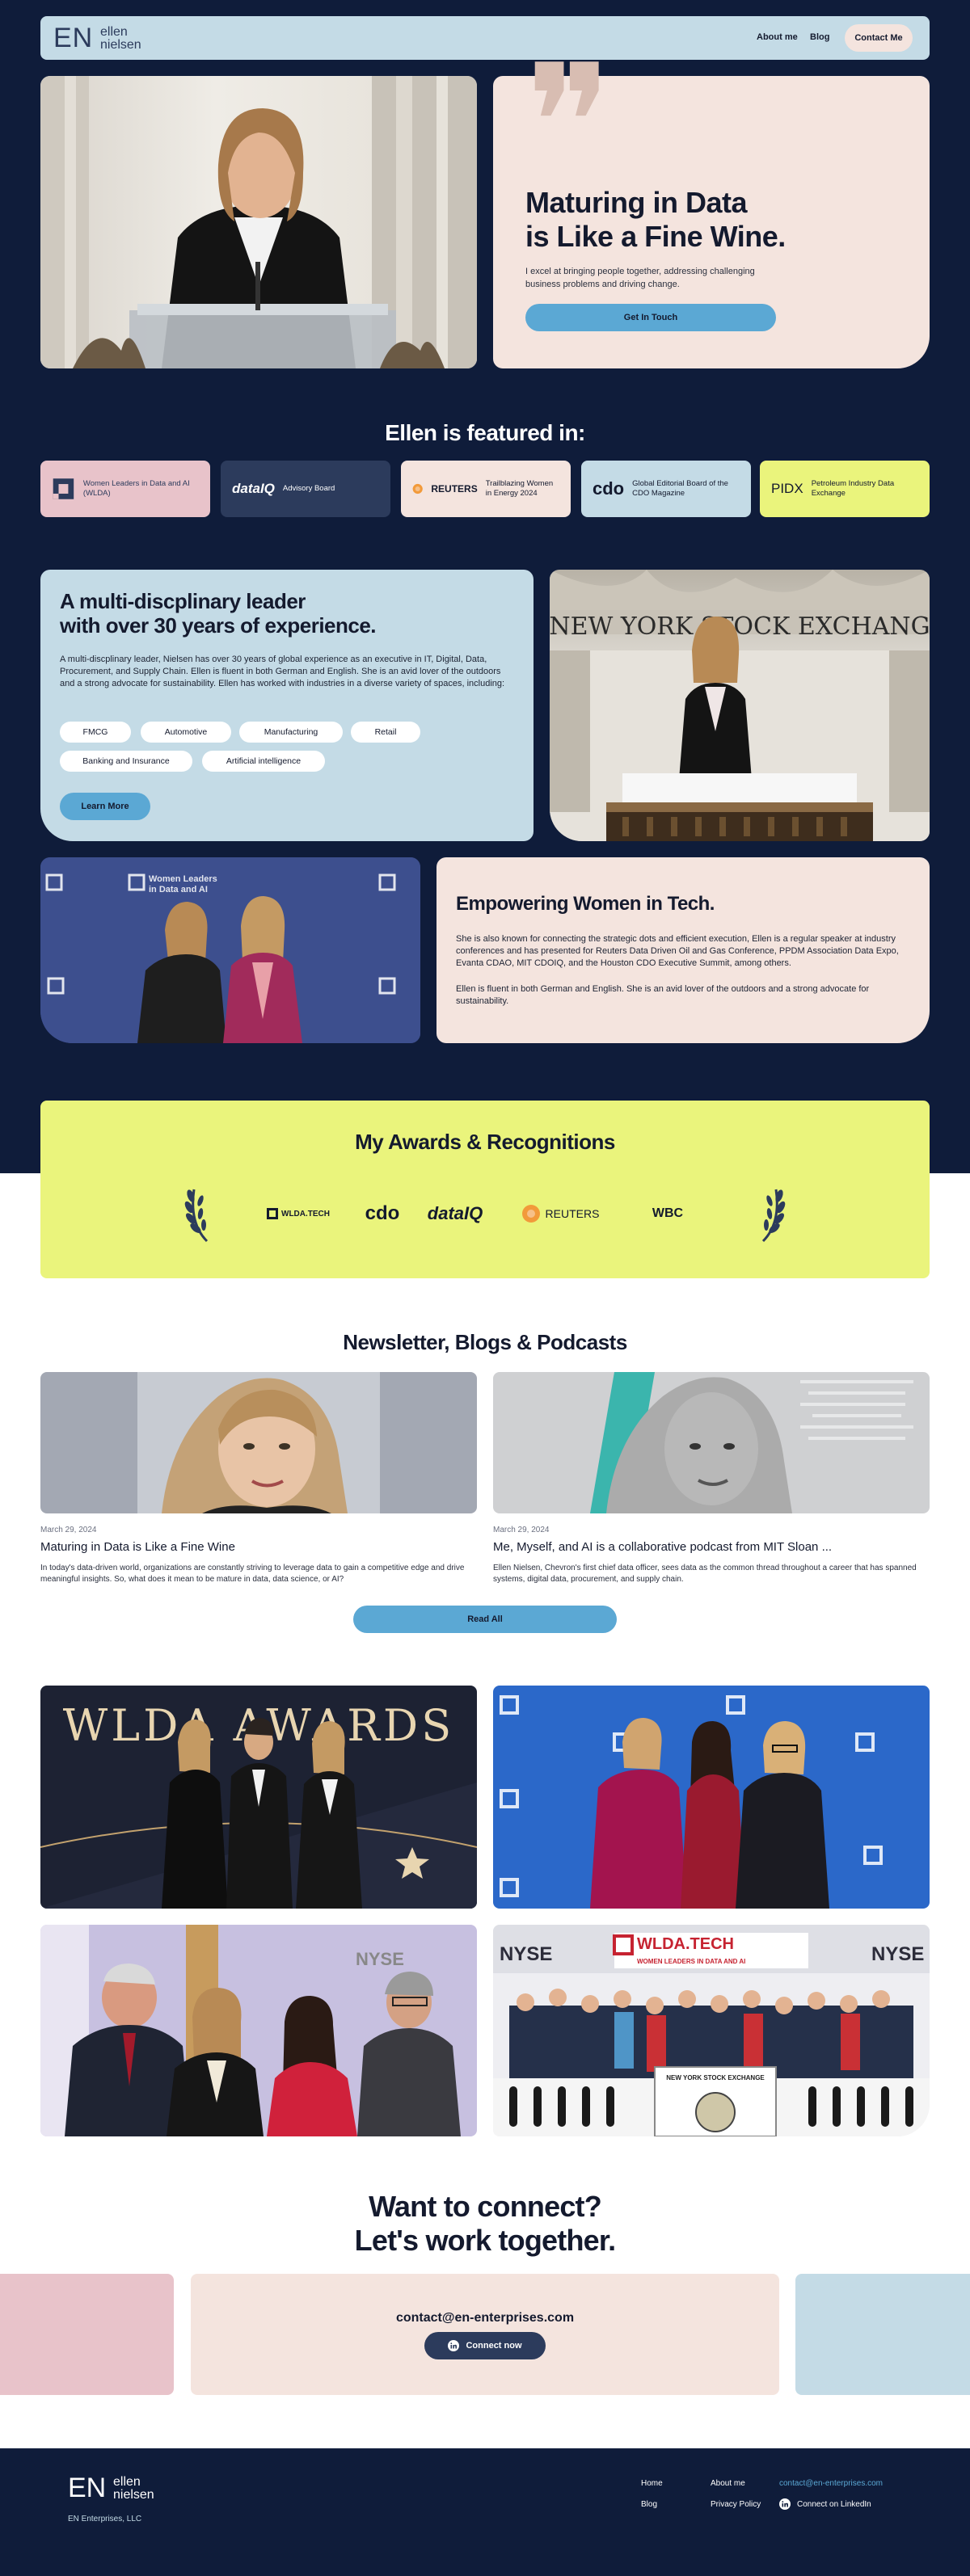  I want to click on reuters-logo-icon, so click(418, 489).